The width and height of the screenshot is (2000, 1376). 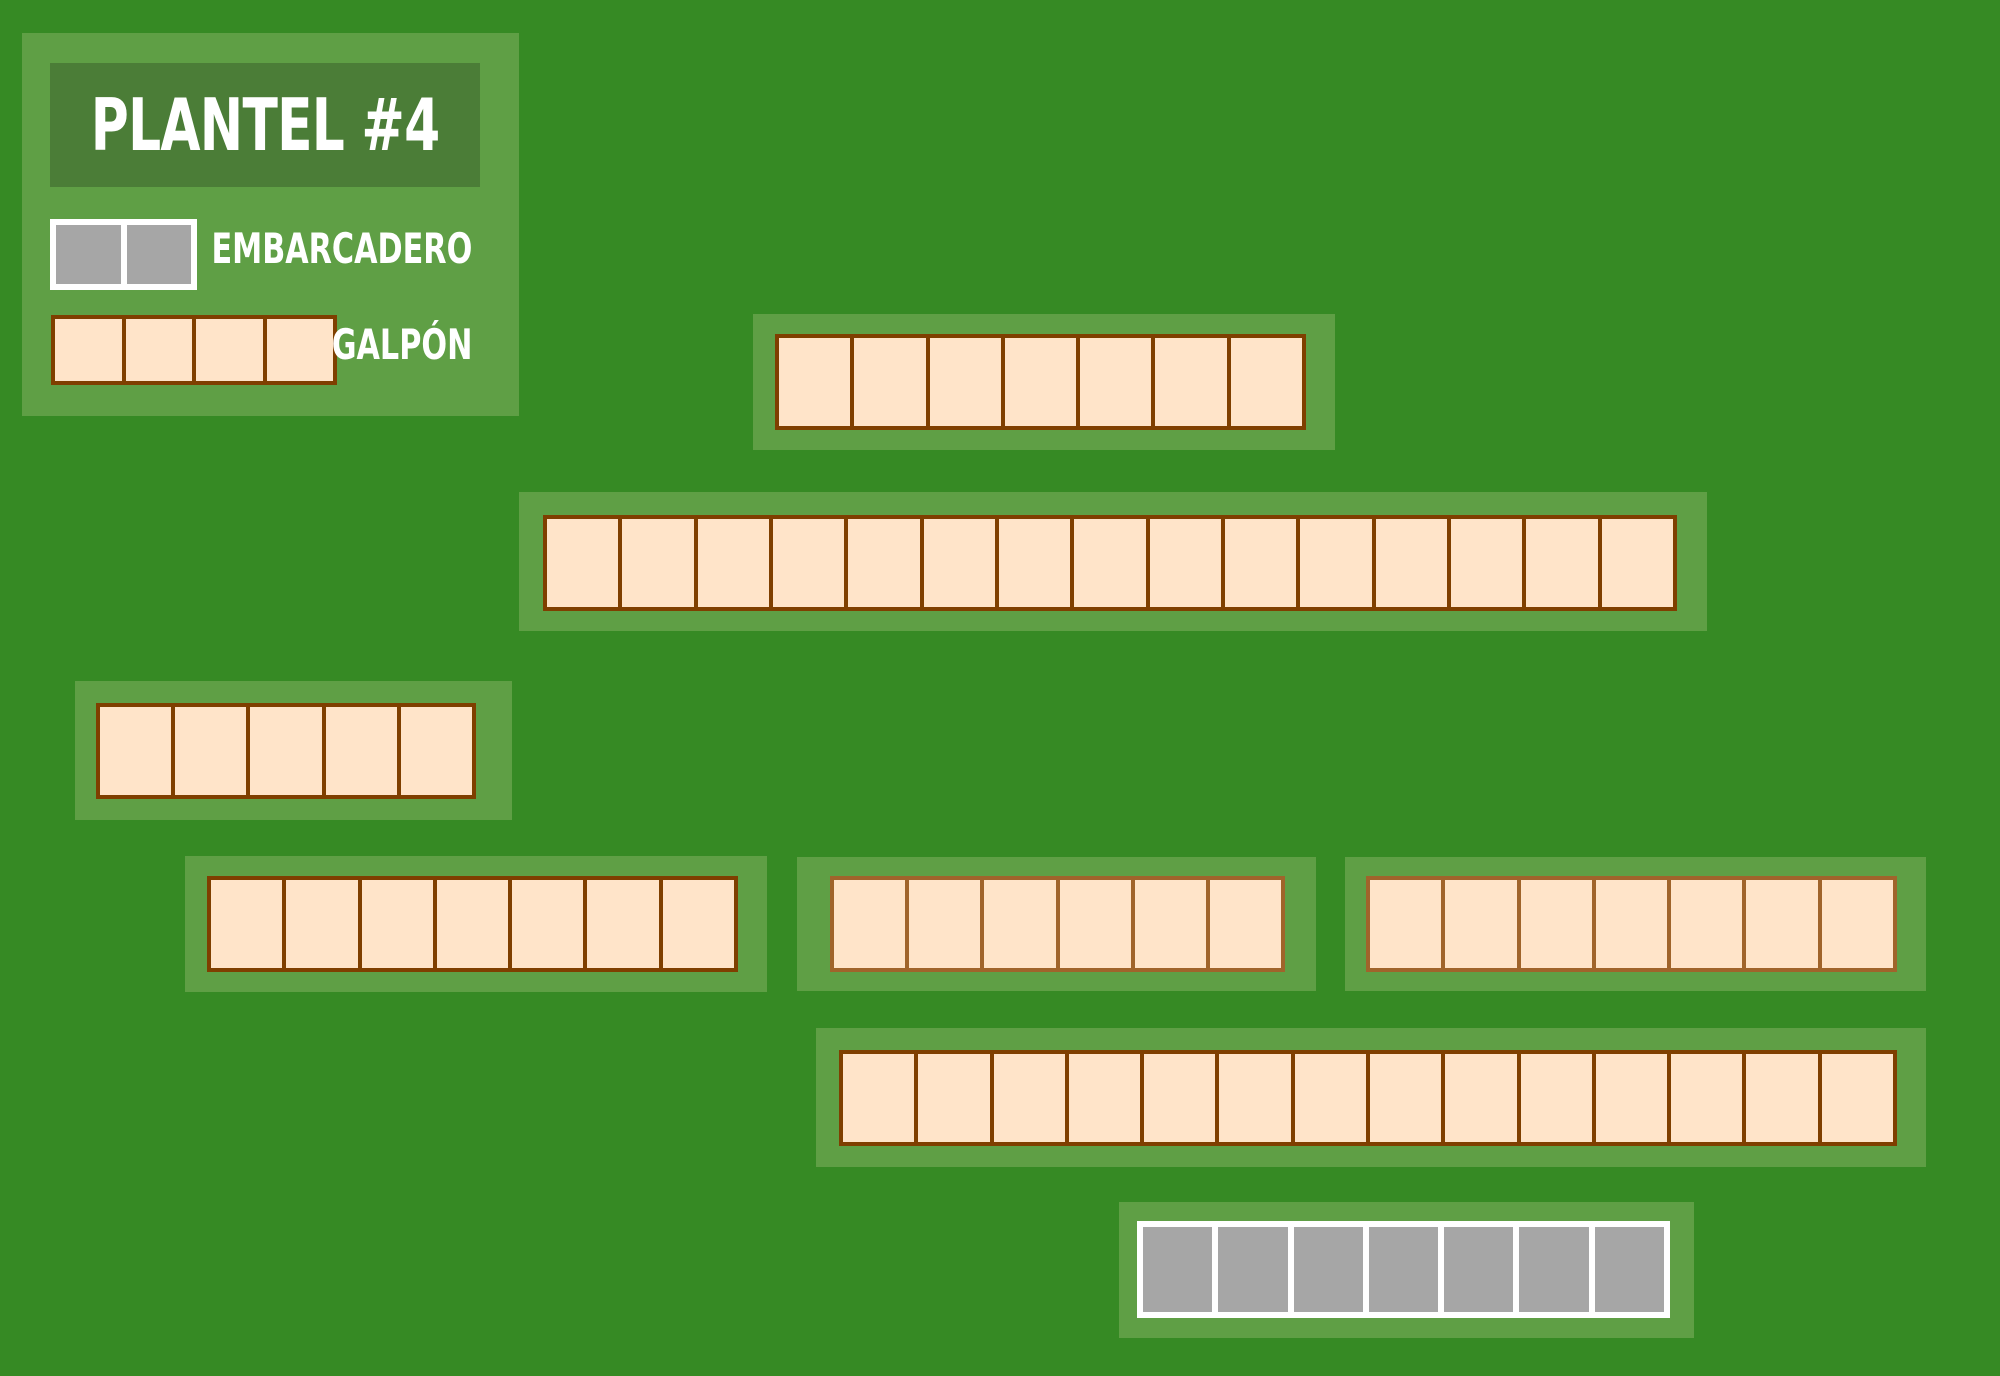 What do you see at coordinates (123, 254) in the screenshot?
I see `legend-embarcadero-symbol` at bounding box center [123, 254].